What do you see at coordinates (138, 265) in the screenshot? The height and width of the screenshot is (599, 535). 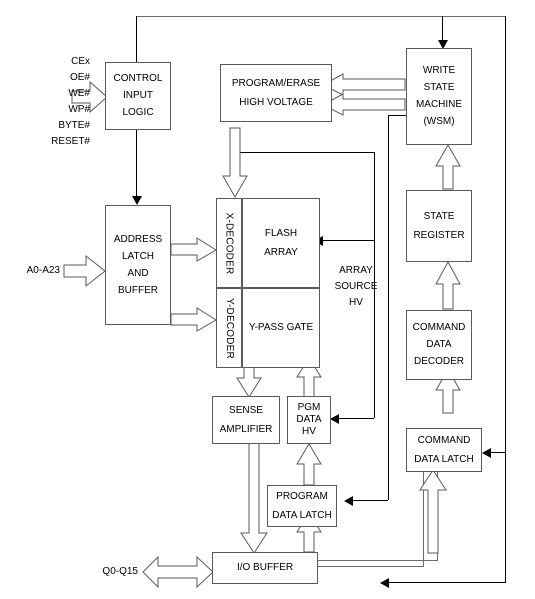 I see `block-address-latch-and-buffer: ADDRESS LATCH AND BUFFER` at bounding box center [138, 265].